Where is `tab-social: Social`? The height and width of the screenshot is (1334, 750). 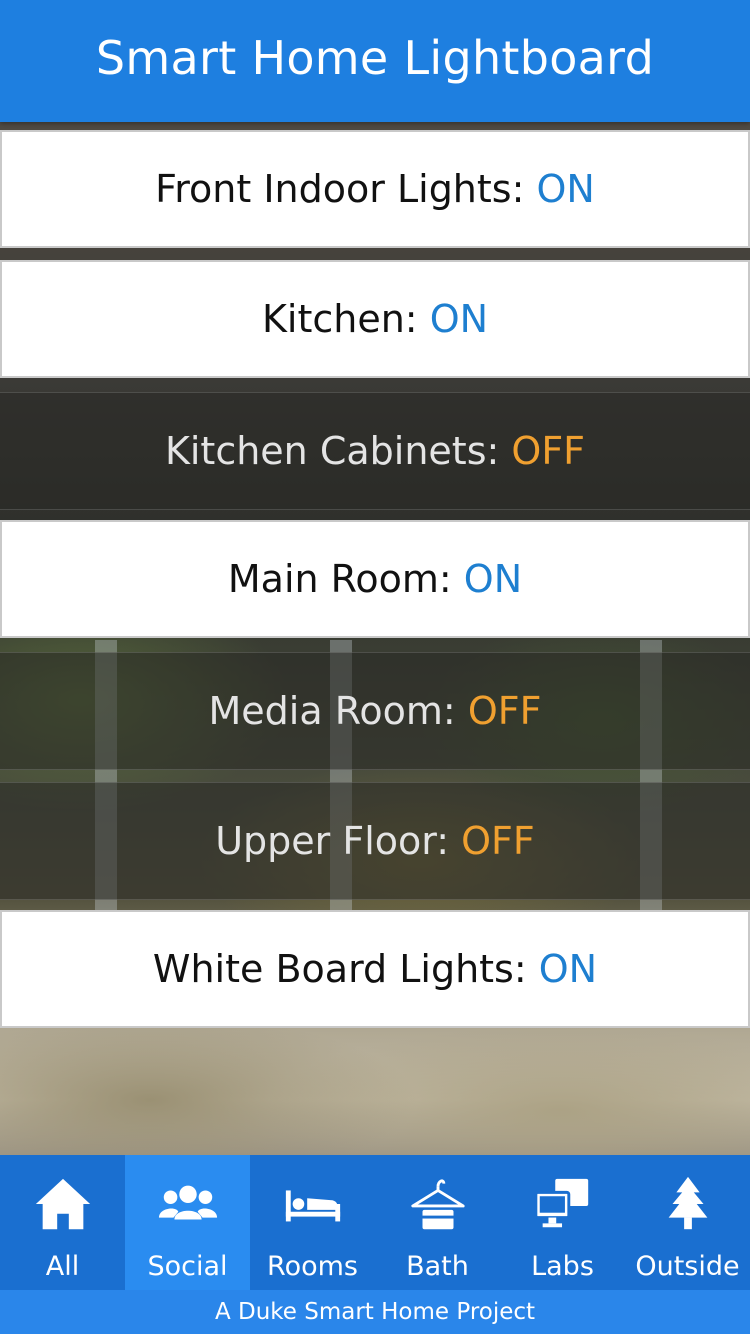
tab-social: Social is located at coordinates (187, 1222).